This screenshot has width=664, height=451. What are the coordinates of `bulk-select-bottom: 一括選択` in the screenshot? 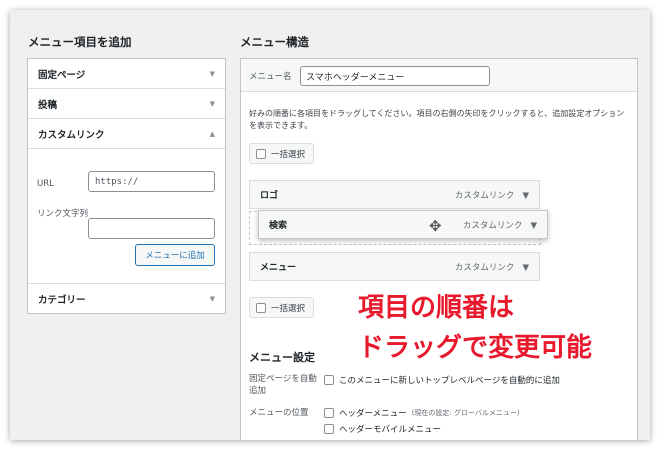 It's located at (282, 307).